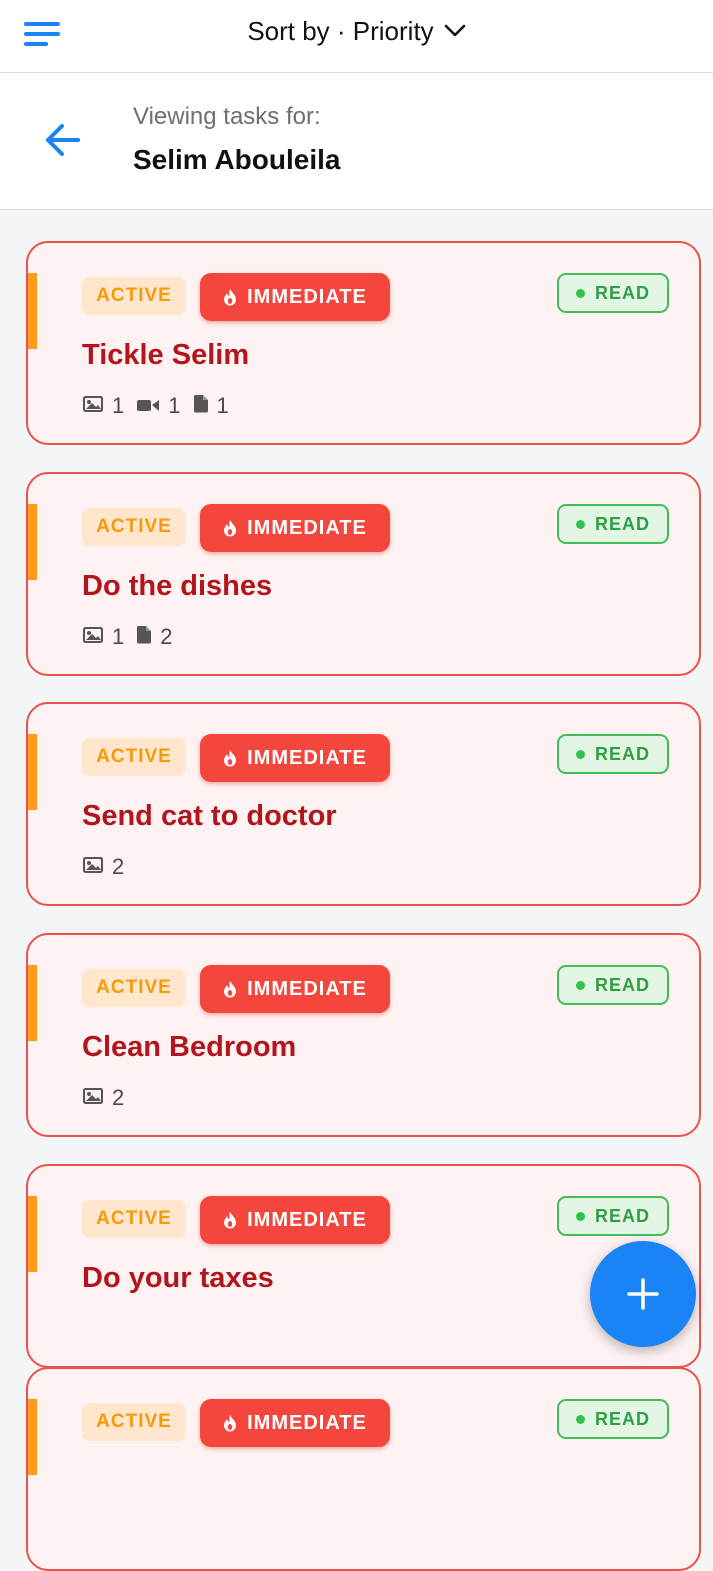 The height and width of the screenshot is (1571, 713). Describe the element at coordinates (166, 636) in the screenshot. I see `file-count: 2` at that location.